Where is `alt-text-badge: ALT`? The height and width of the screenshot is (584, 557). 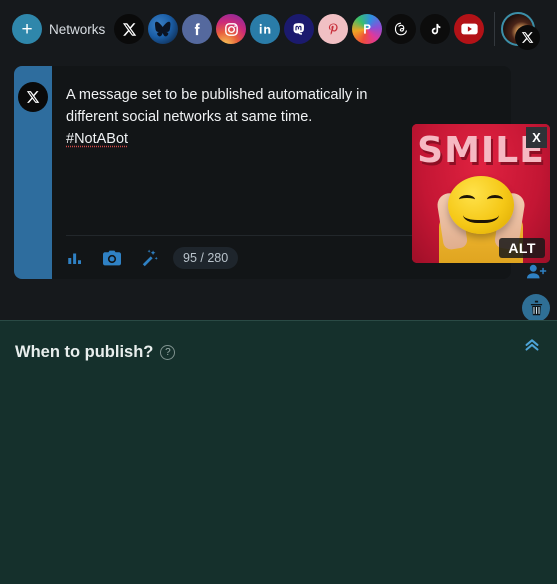 alt-text-badge: ALT is located at coordinates (522, 248).